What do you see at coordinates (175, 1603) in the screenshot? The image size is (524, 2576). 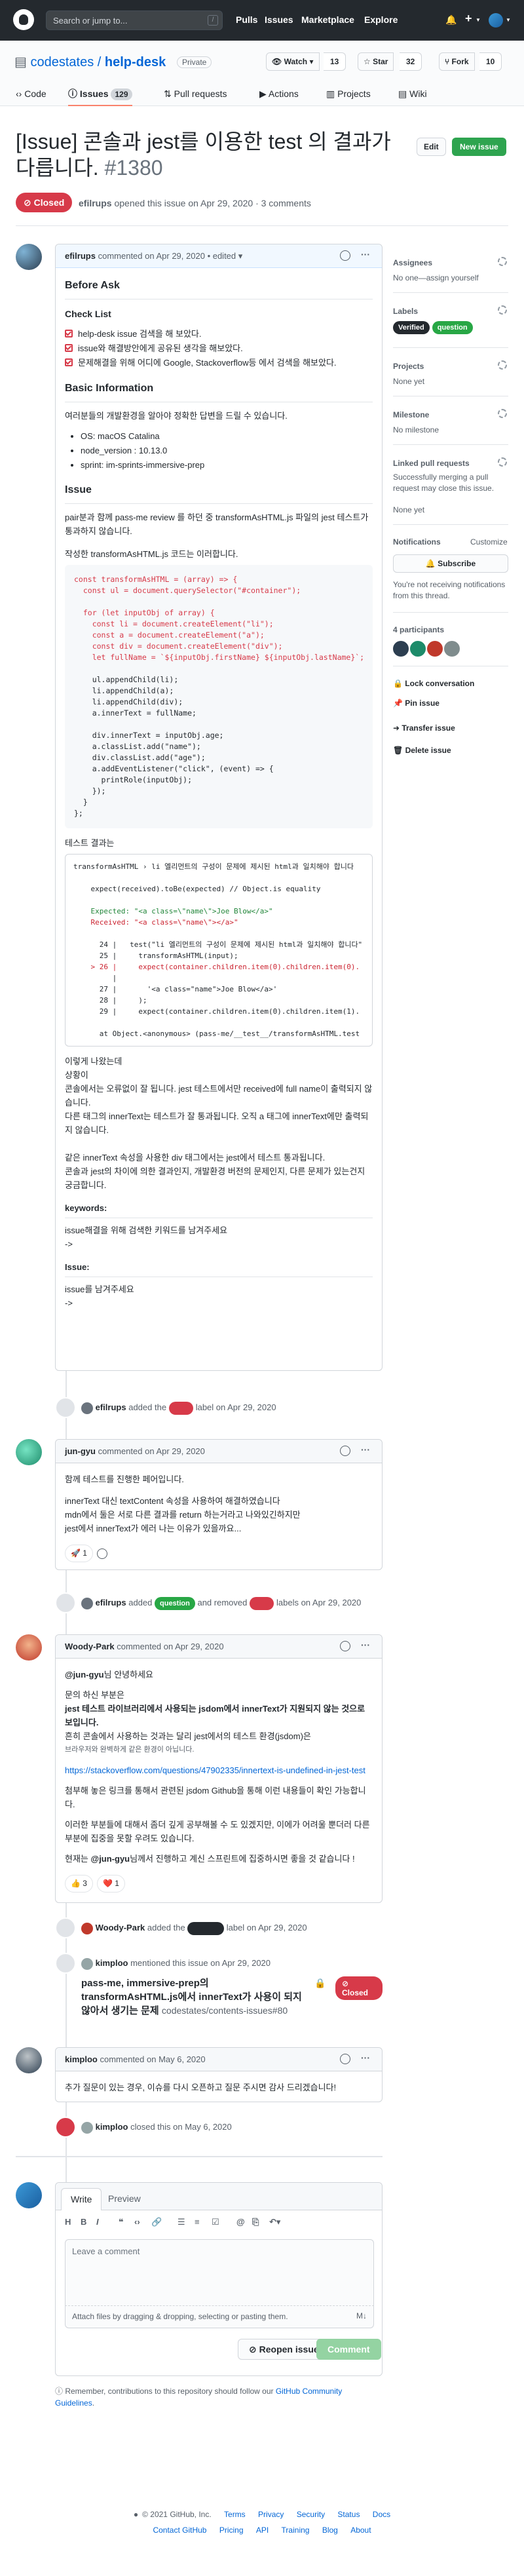 I see `label-question: question` at bounding box center [175, 1603].